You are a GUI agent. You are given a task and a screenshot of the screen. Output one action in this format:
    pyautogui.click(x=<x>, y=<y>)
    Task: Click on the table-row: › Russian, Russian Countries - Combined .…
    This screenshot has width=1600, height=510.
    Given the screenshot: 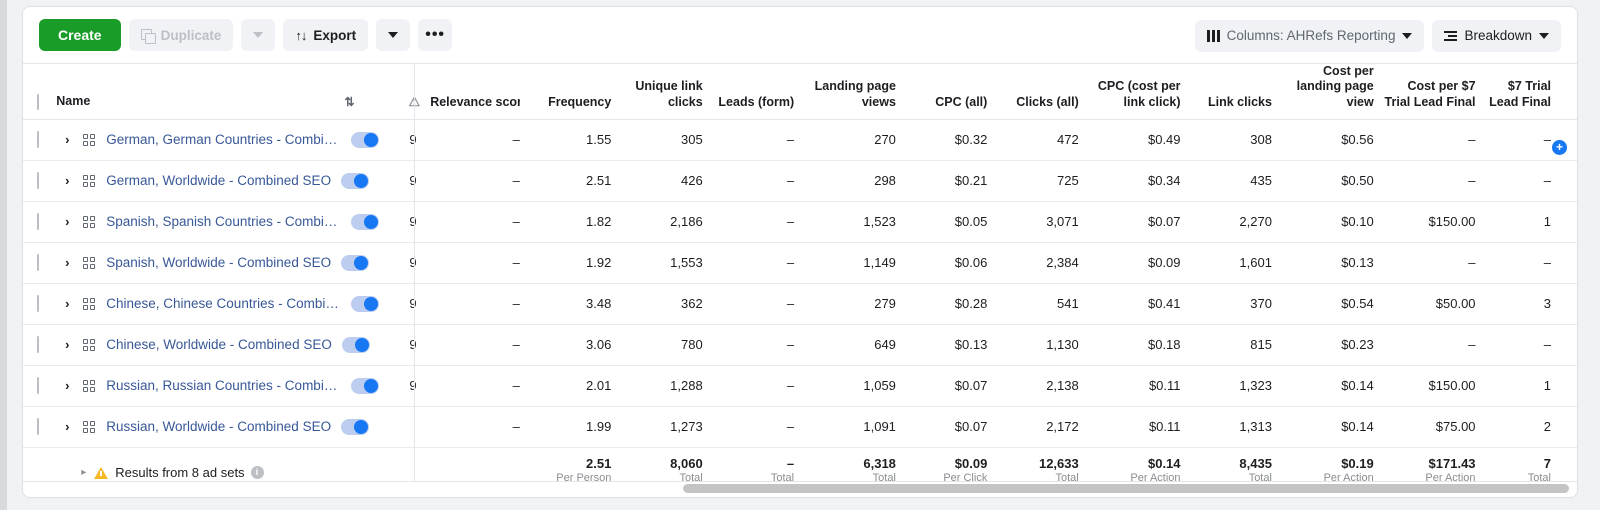 What is the action you would take?
    pyautogui.click(x=800, y=386)
    